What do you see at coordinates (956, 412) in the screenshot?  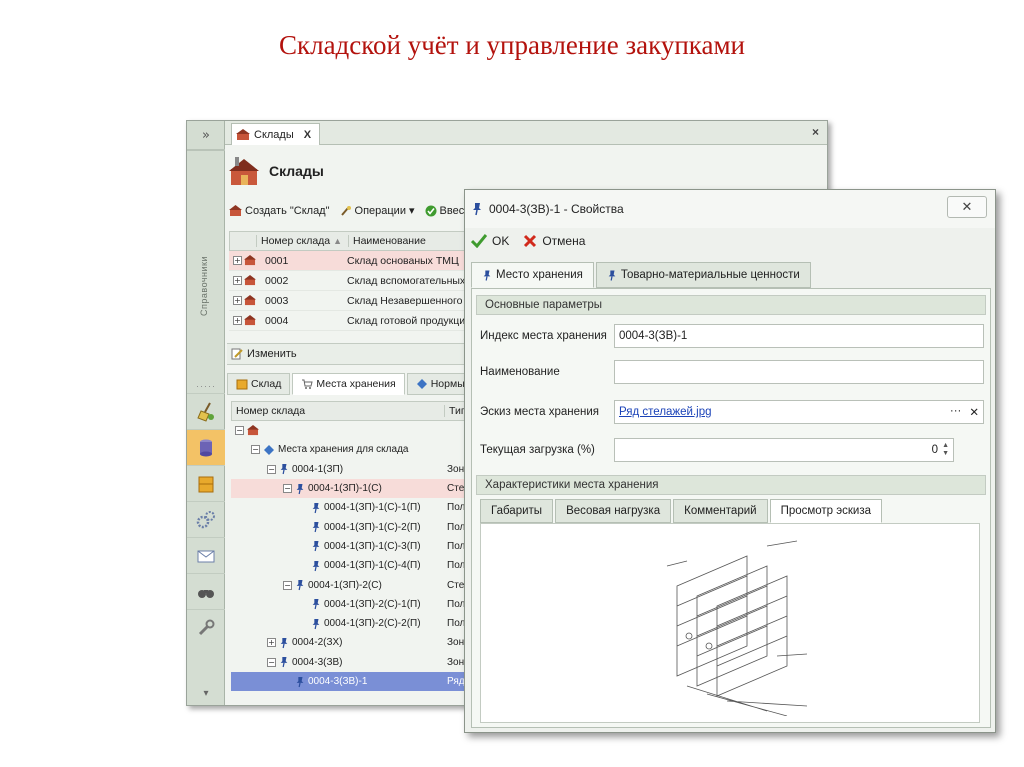 I see `browse-ellipsis-icon: ···` at bounding box center [956, 412].